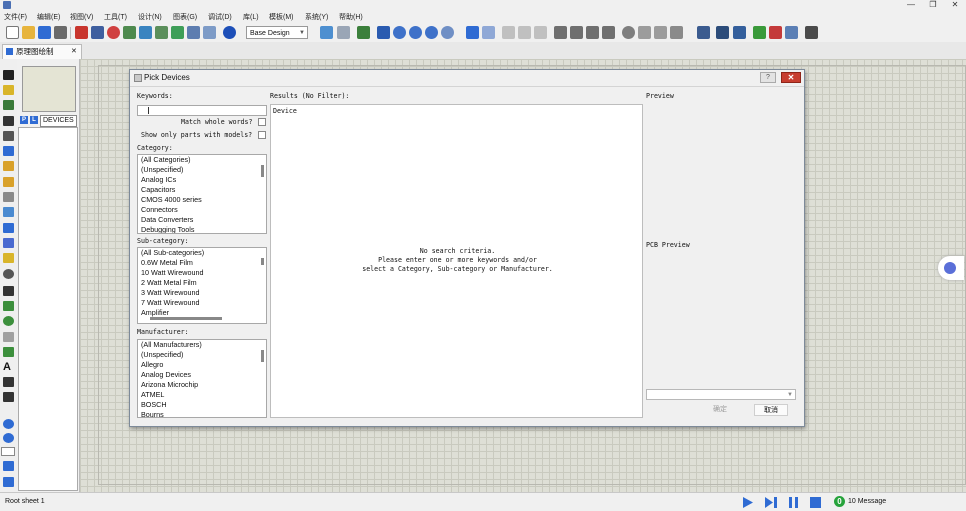 The height and width of the screenshot is (511, 966). Describe the element at coordinates (8, 90) in the screenshot. I see `component-mode-icon` at that location.